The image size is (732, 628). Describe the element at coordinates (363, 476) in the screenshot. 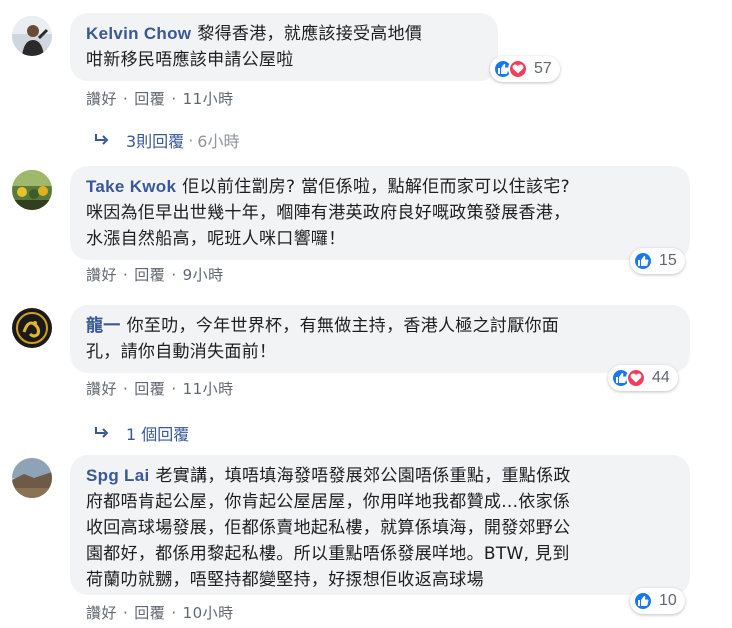

I see `comment-text-line: 老實講，填唔填海發唔發展郊公園唔係重點，重點係政` at that location.